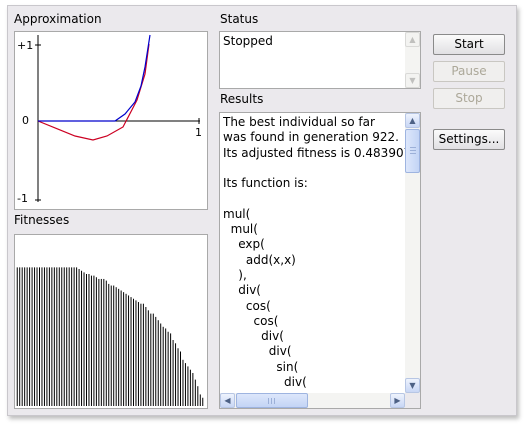 Image resolution: width=524 pixels, height=427 pixels. What do you see at coordinates (248, 41) in the screenshot?
I see `status-text: Stopped` at bounding box center [248, 41].